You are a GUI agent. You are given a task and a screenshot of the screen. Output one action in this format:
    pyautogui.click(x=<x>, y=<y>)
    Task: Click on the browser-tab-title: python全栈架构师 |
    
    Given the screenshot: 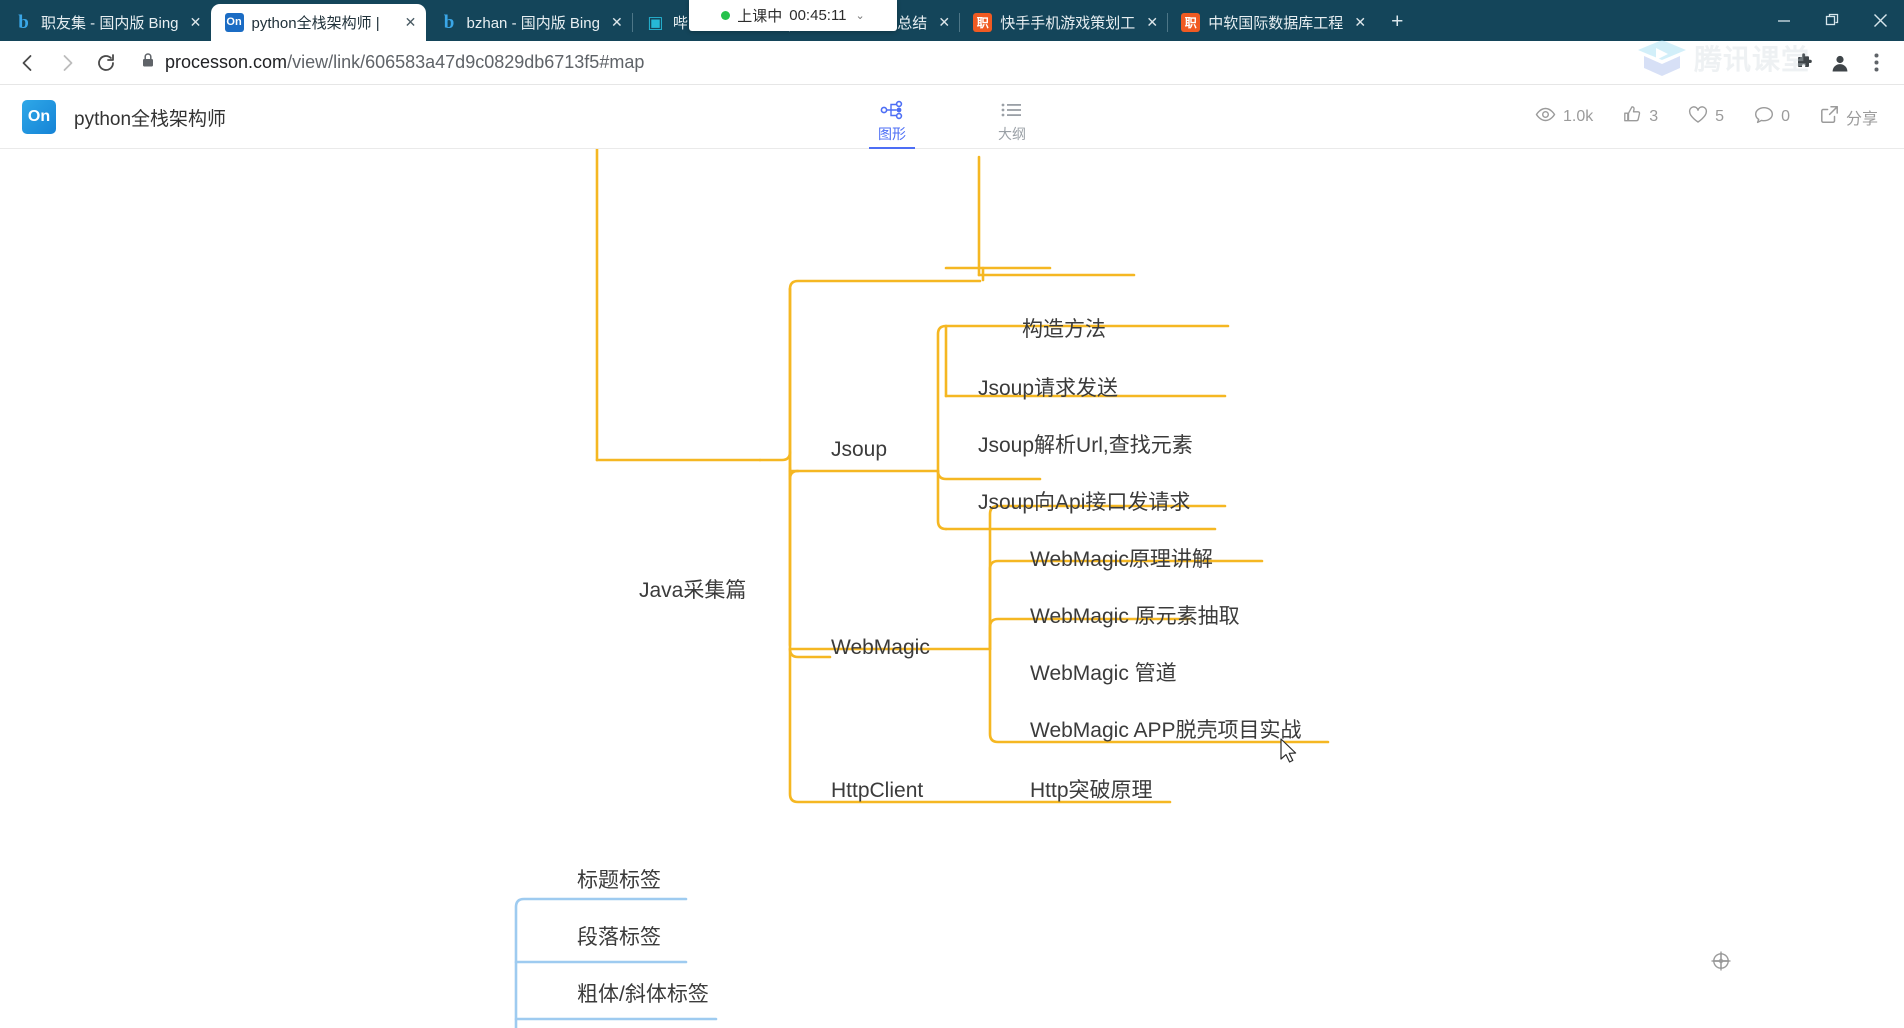 What is the action you would take?
    pyautogui.click(x=315, y=23)
    